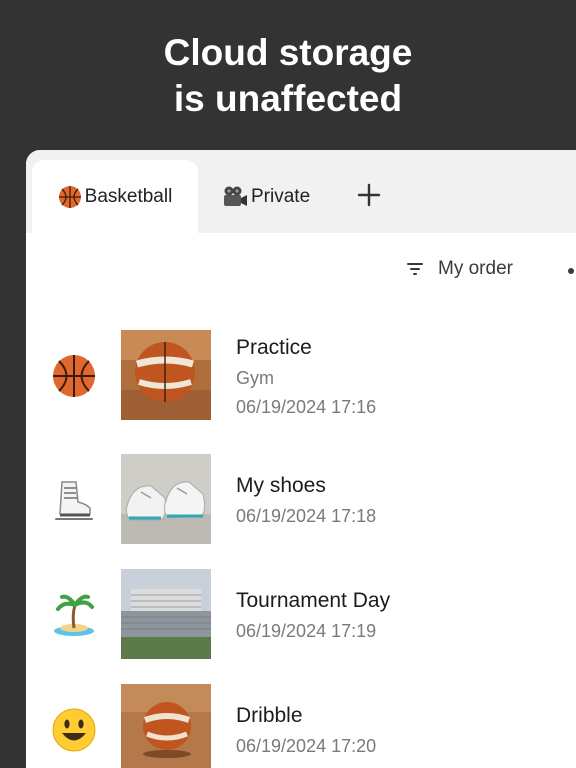 Image resolution: width=576 pixels, height=768 pixels. I want to click on headline-line-1: Cloud storage, so click(288, 52).